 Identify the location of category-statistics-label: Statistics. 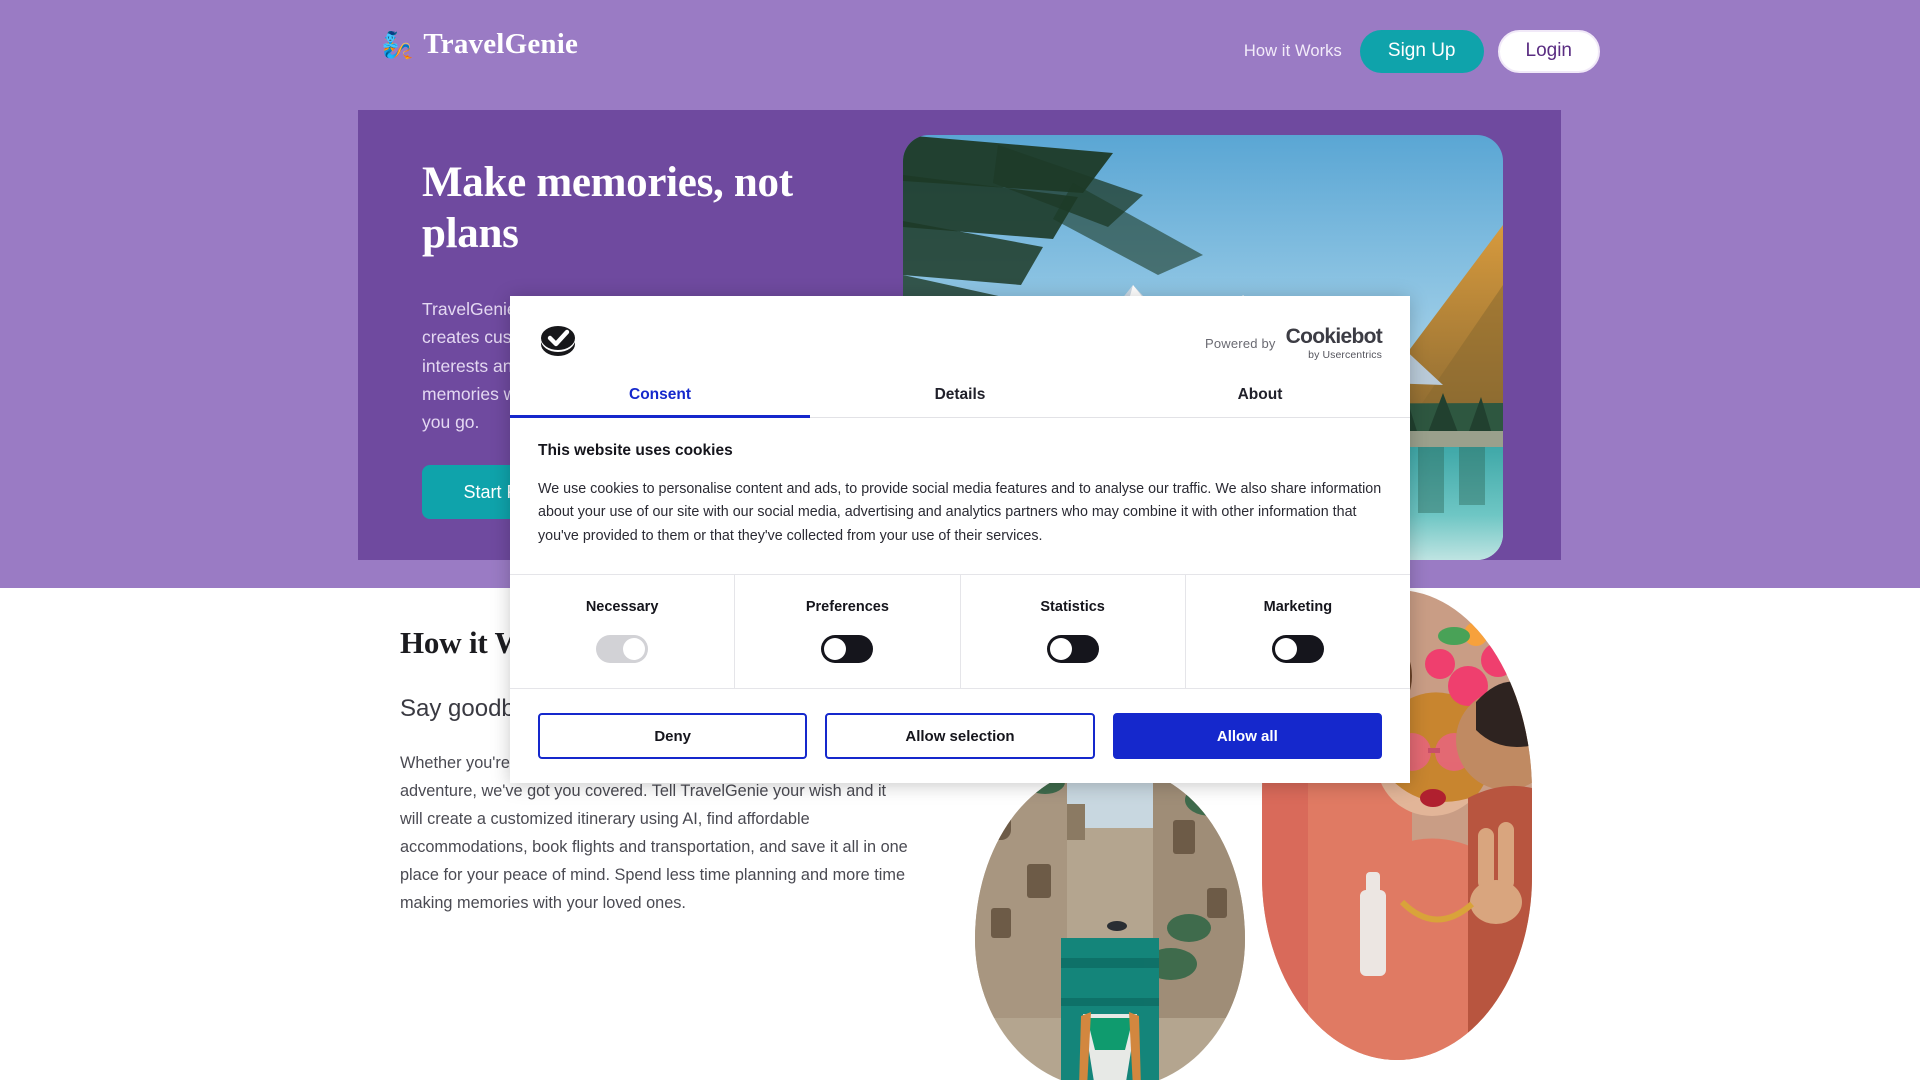
(1072, 607).